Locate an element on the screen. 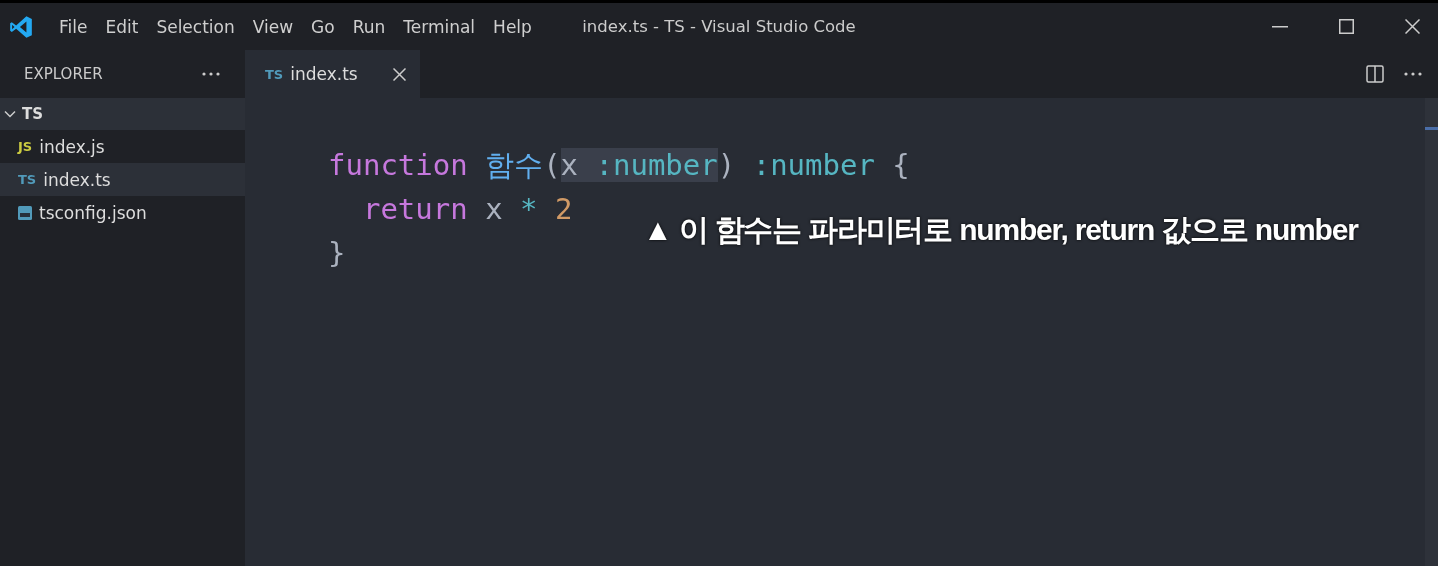 The height and width of the screenshot is (566, 1438). folder-item: TS is located at coordinates (122, 114).